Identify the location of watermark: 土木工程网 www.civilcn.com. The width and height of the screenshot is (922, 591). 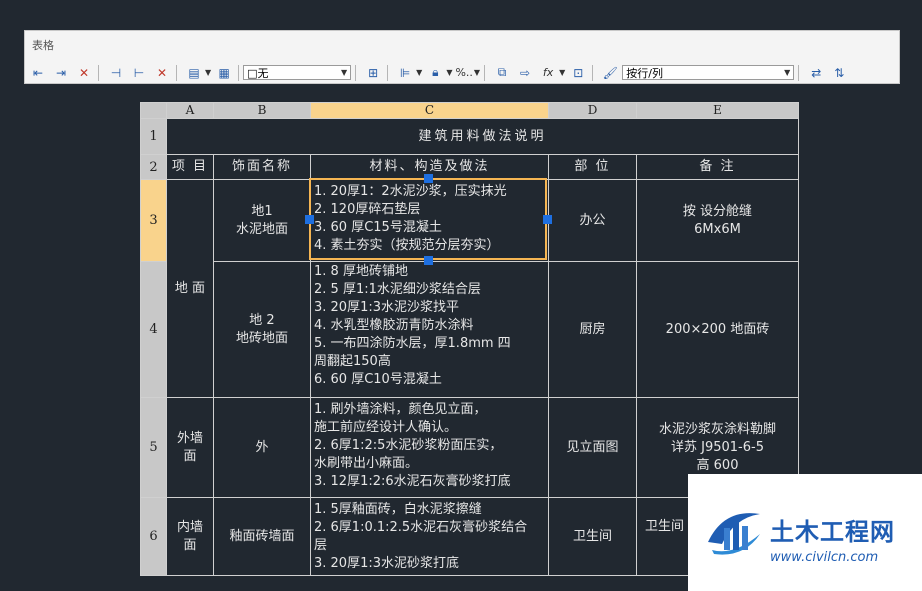
(805, 532).